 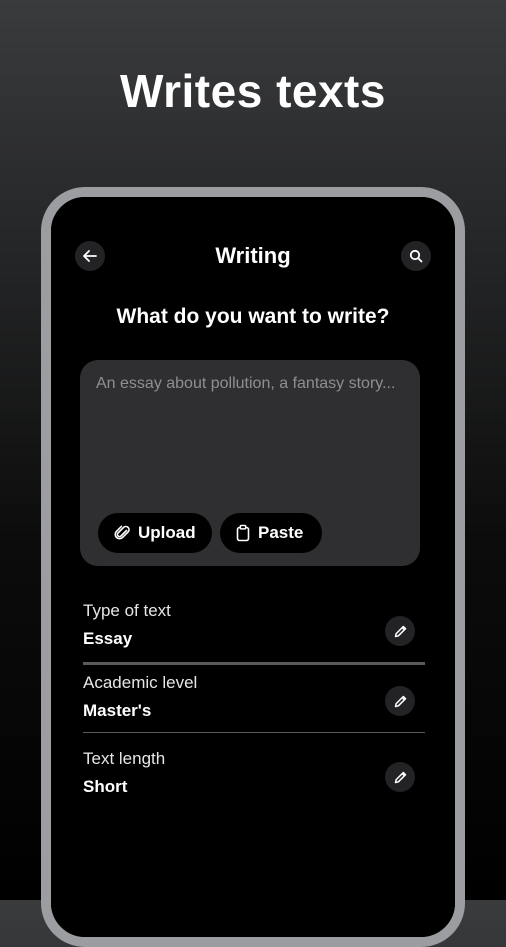 I want to click on edit-text-length-button, so click(x=400, y=777).